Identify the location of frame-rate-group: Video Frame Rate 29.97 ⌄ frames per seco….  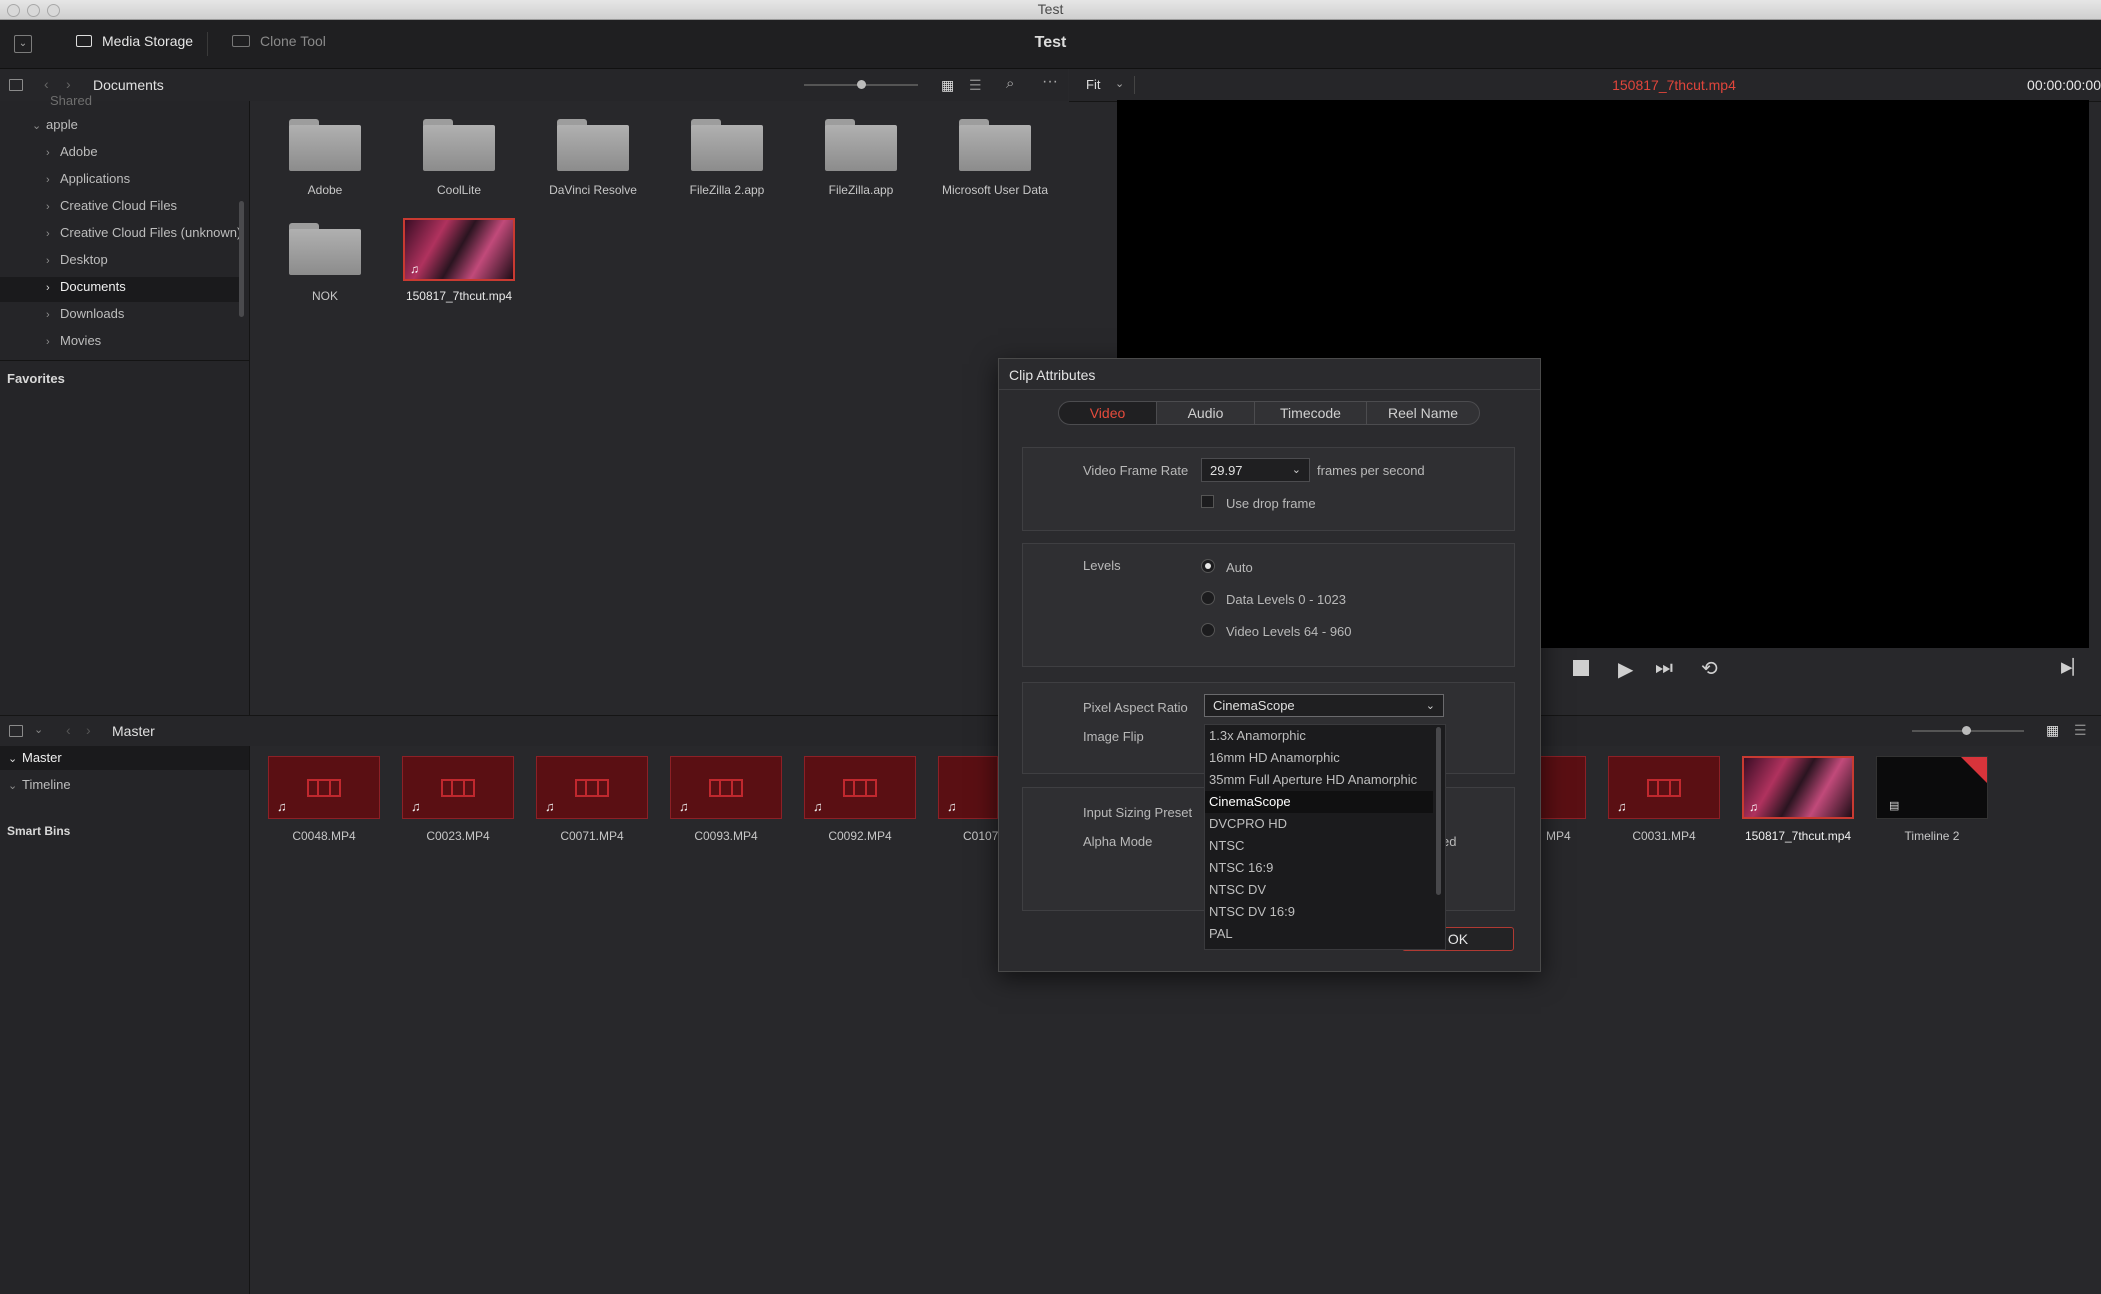
(1268, 489).